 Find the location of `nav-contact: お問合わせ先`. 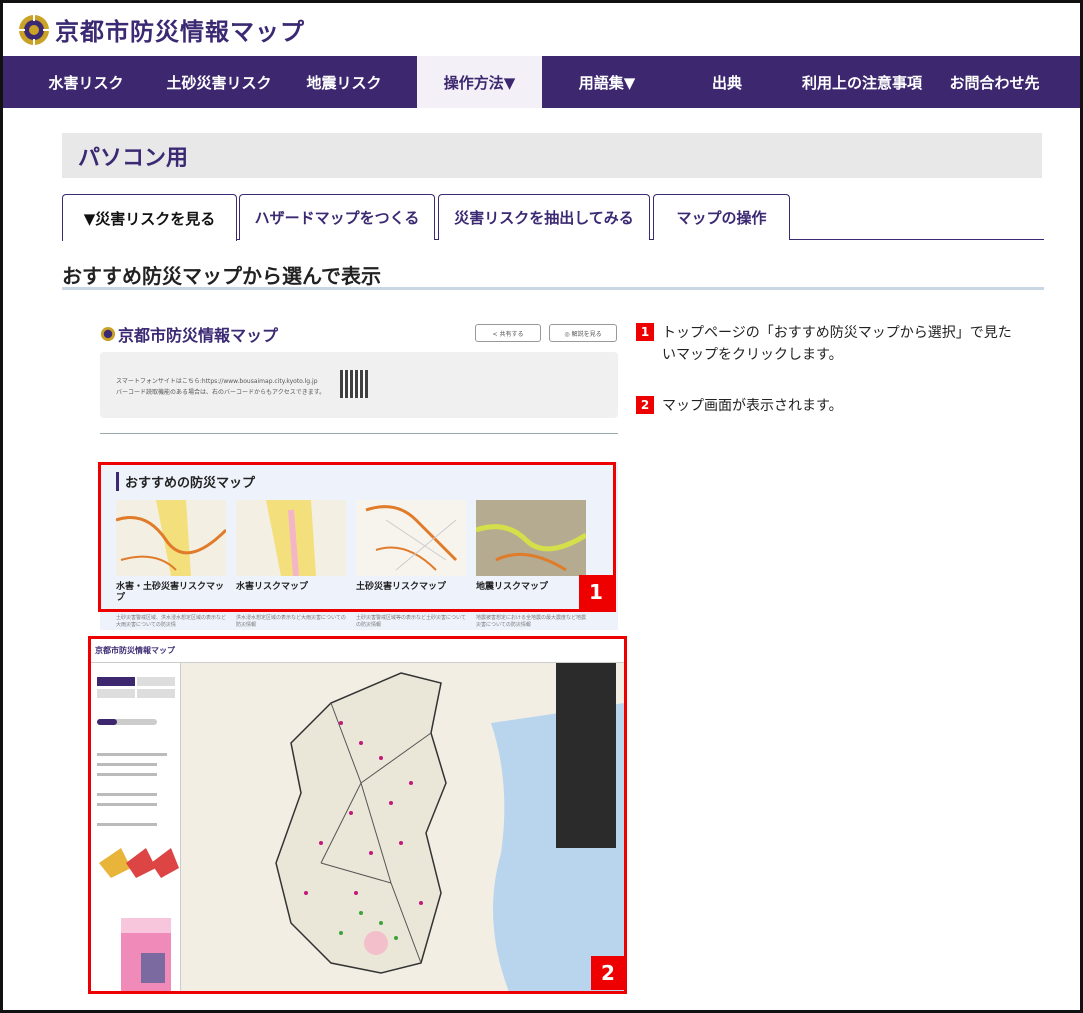

nav-contact: お問合わせ先 is located at coordinates (994, 82).